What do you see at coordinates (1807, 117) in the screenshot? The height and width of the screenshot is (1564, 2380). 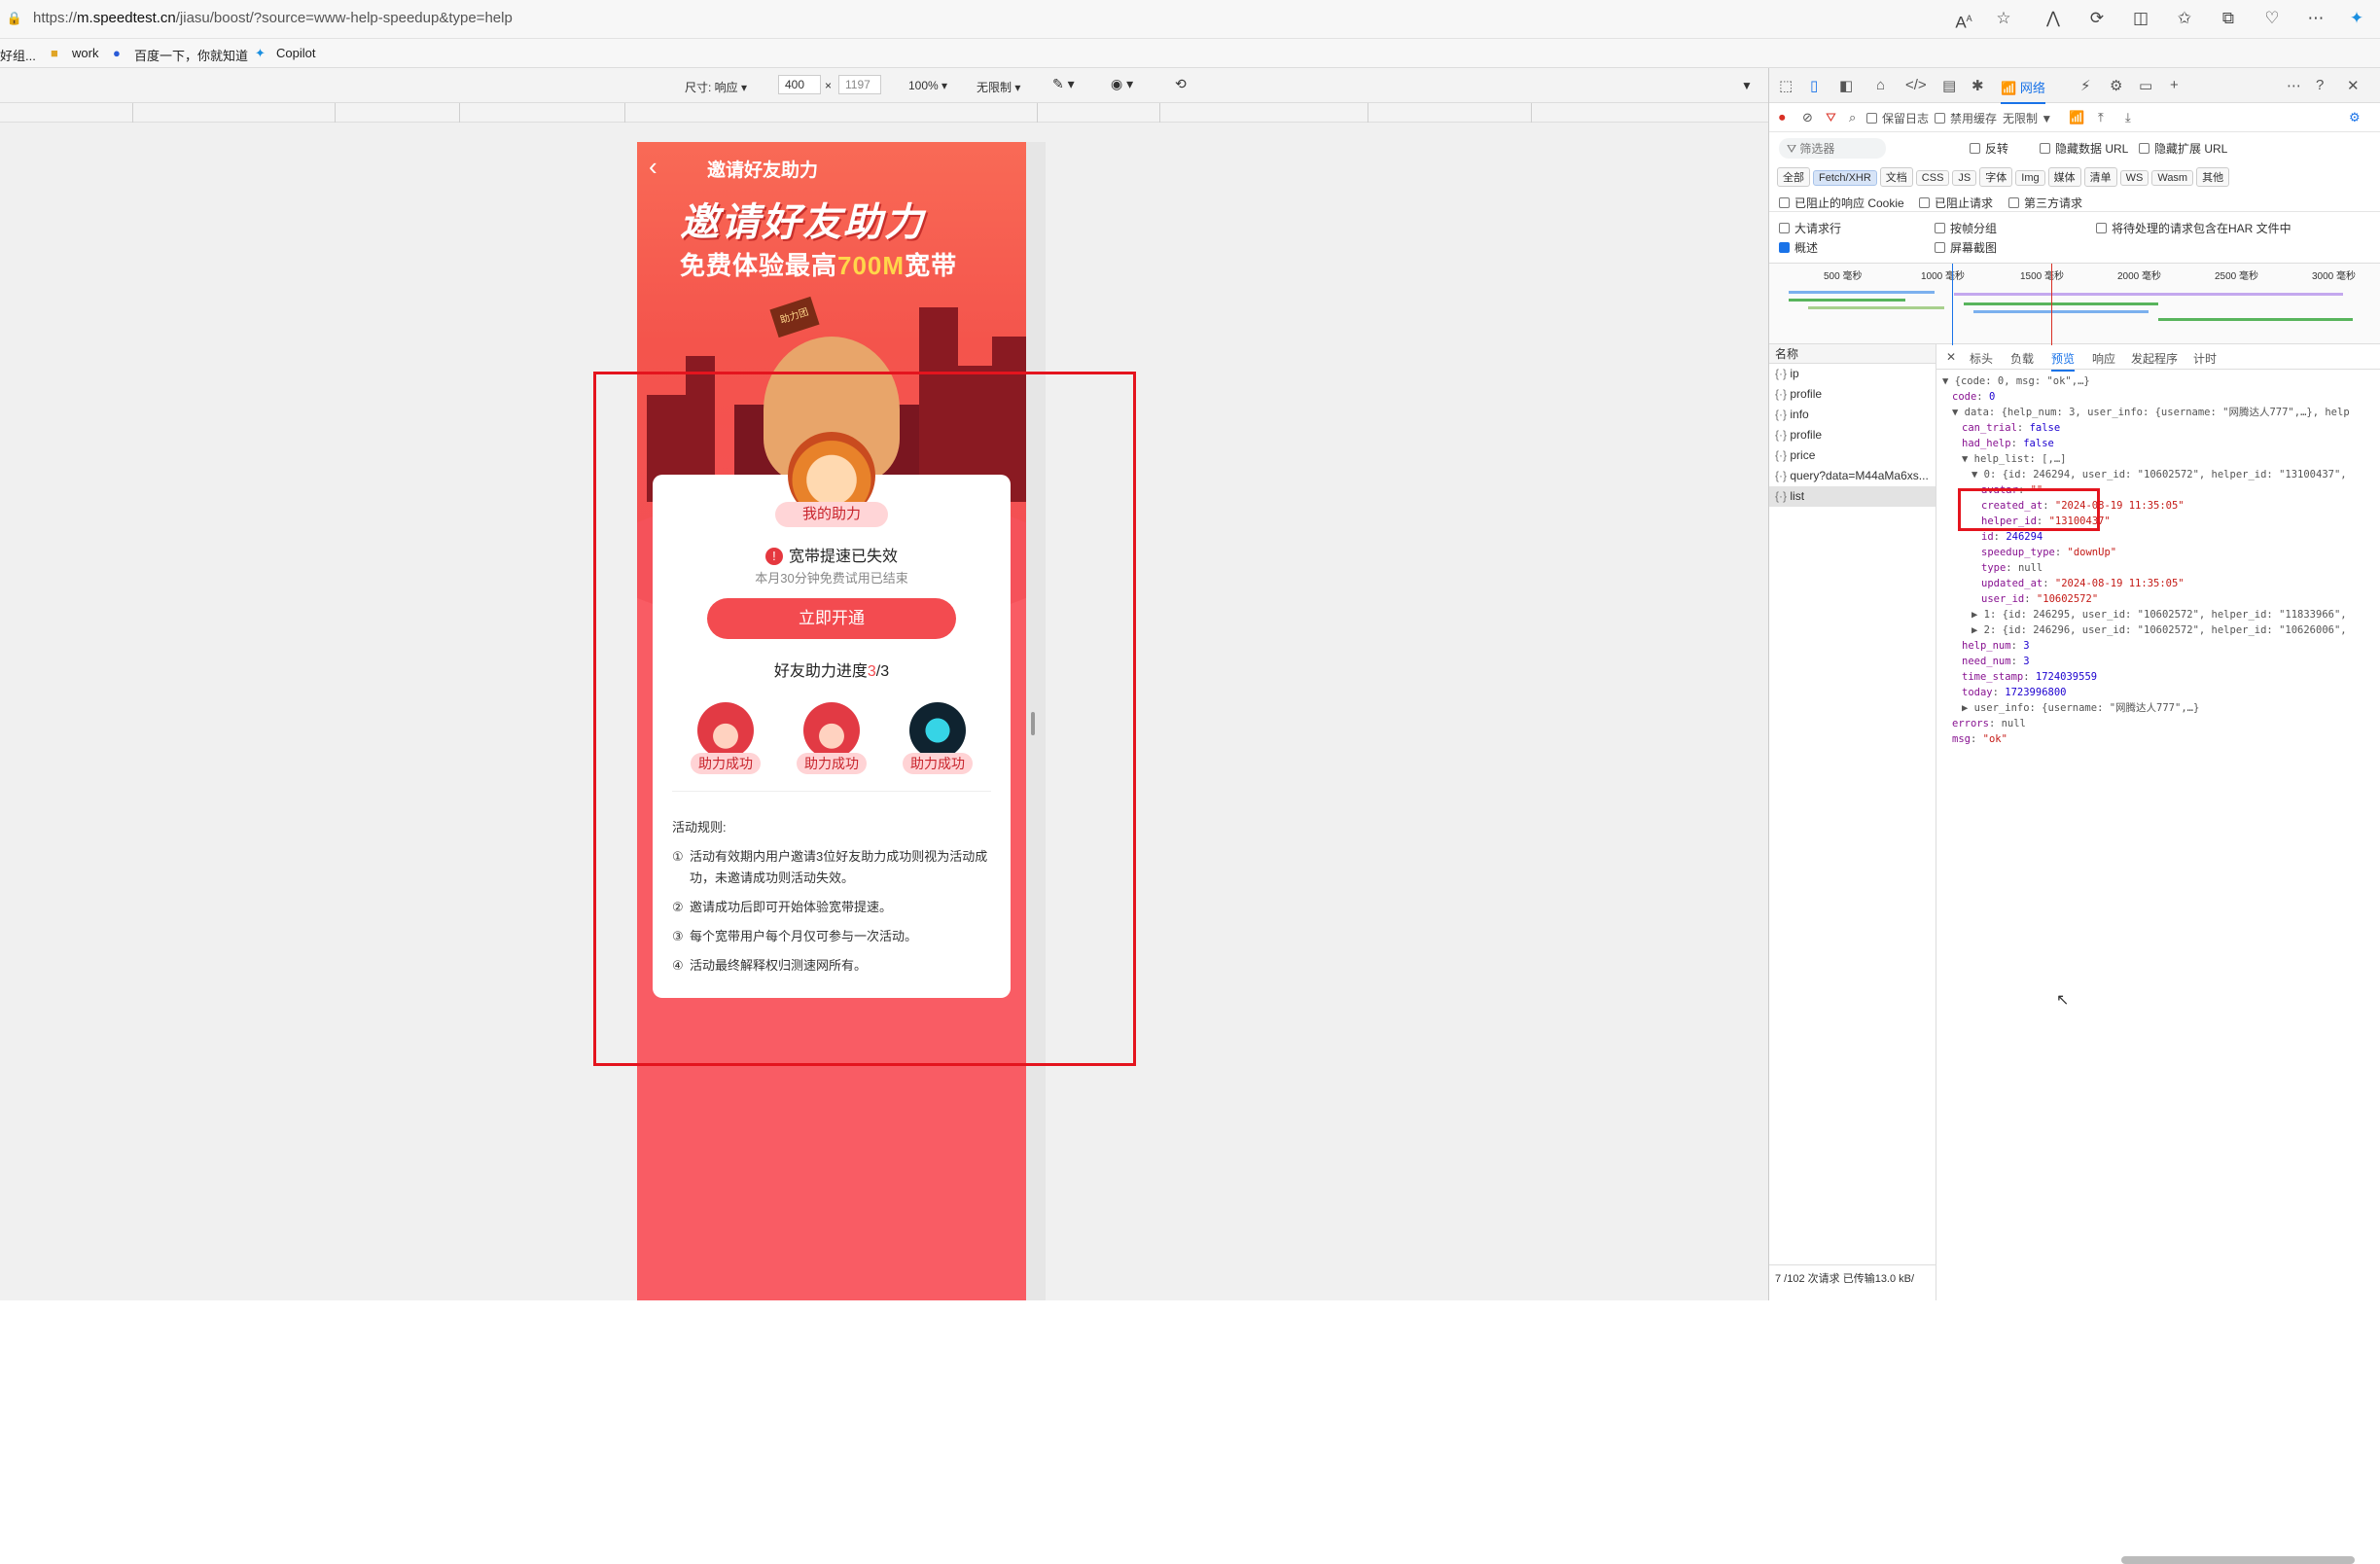 I see `clear-icon: ⊘` at bounding box center [1807, 117].